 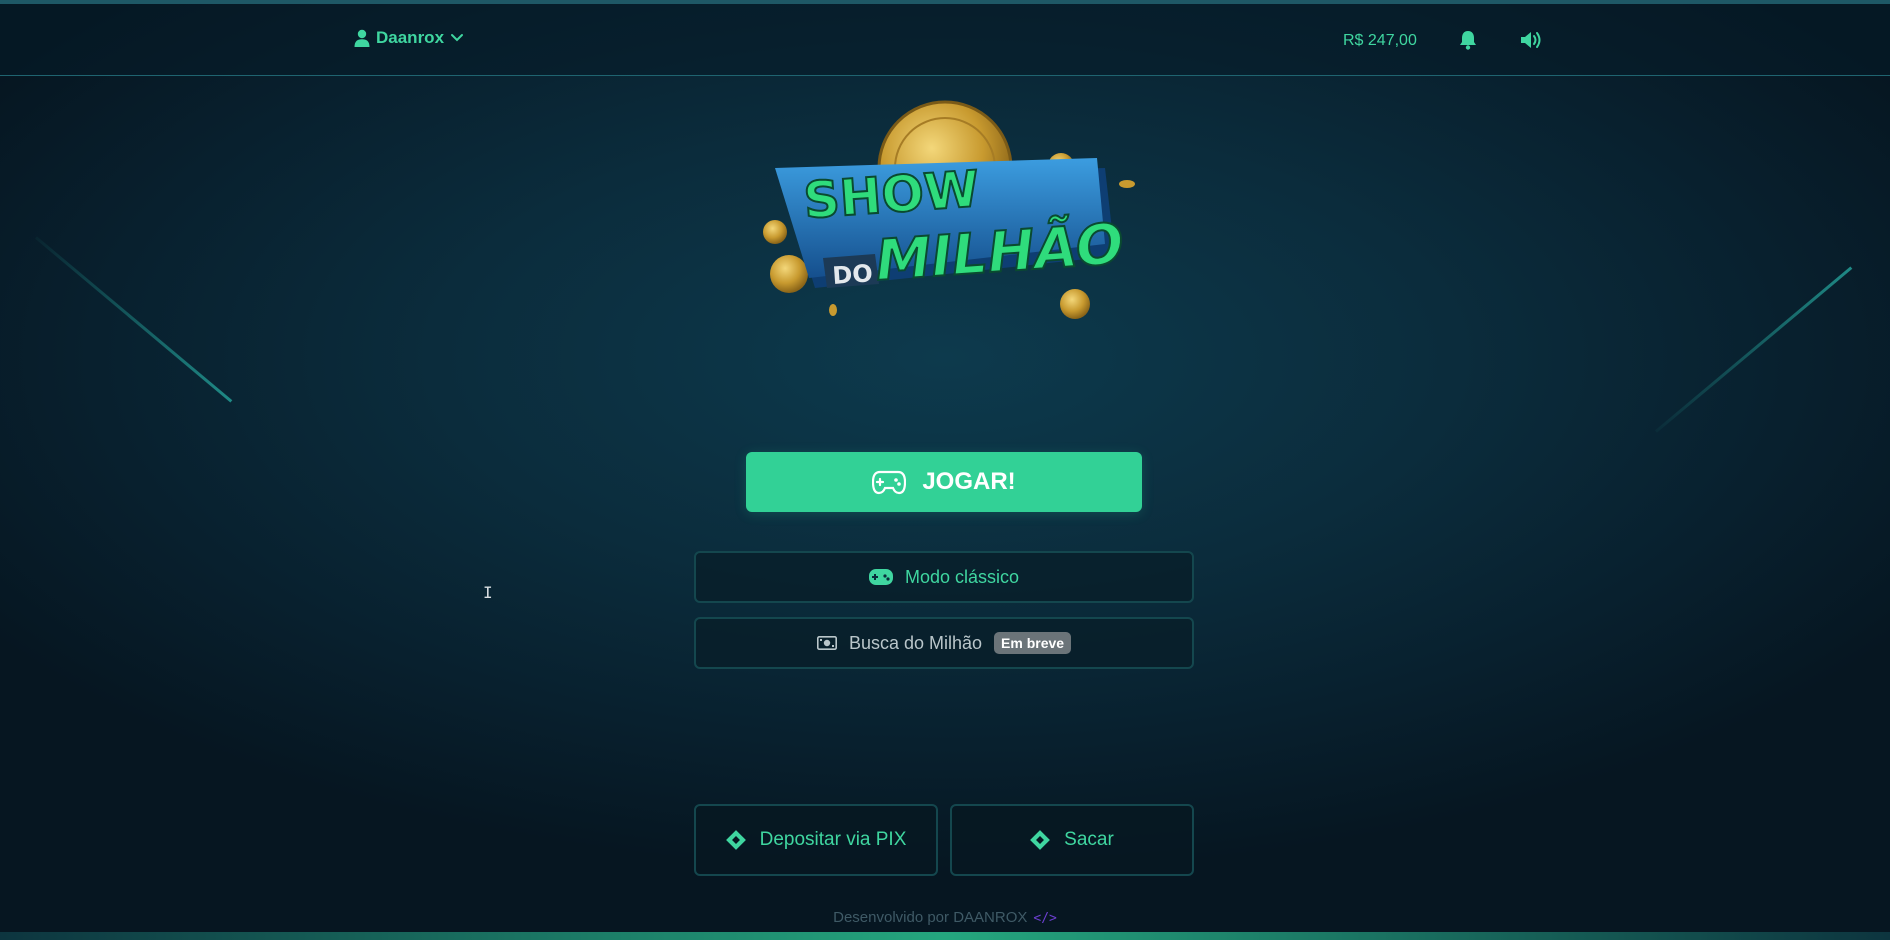 I want to click on decorative-line-right, so click(x=1754, y=349).